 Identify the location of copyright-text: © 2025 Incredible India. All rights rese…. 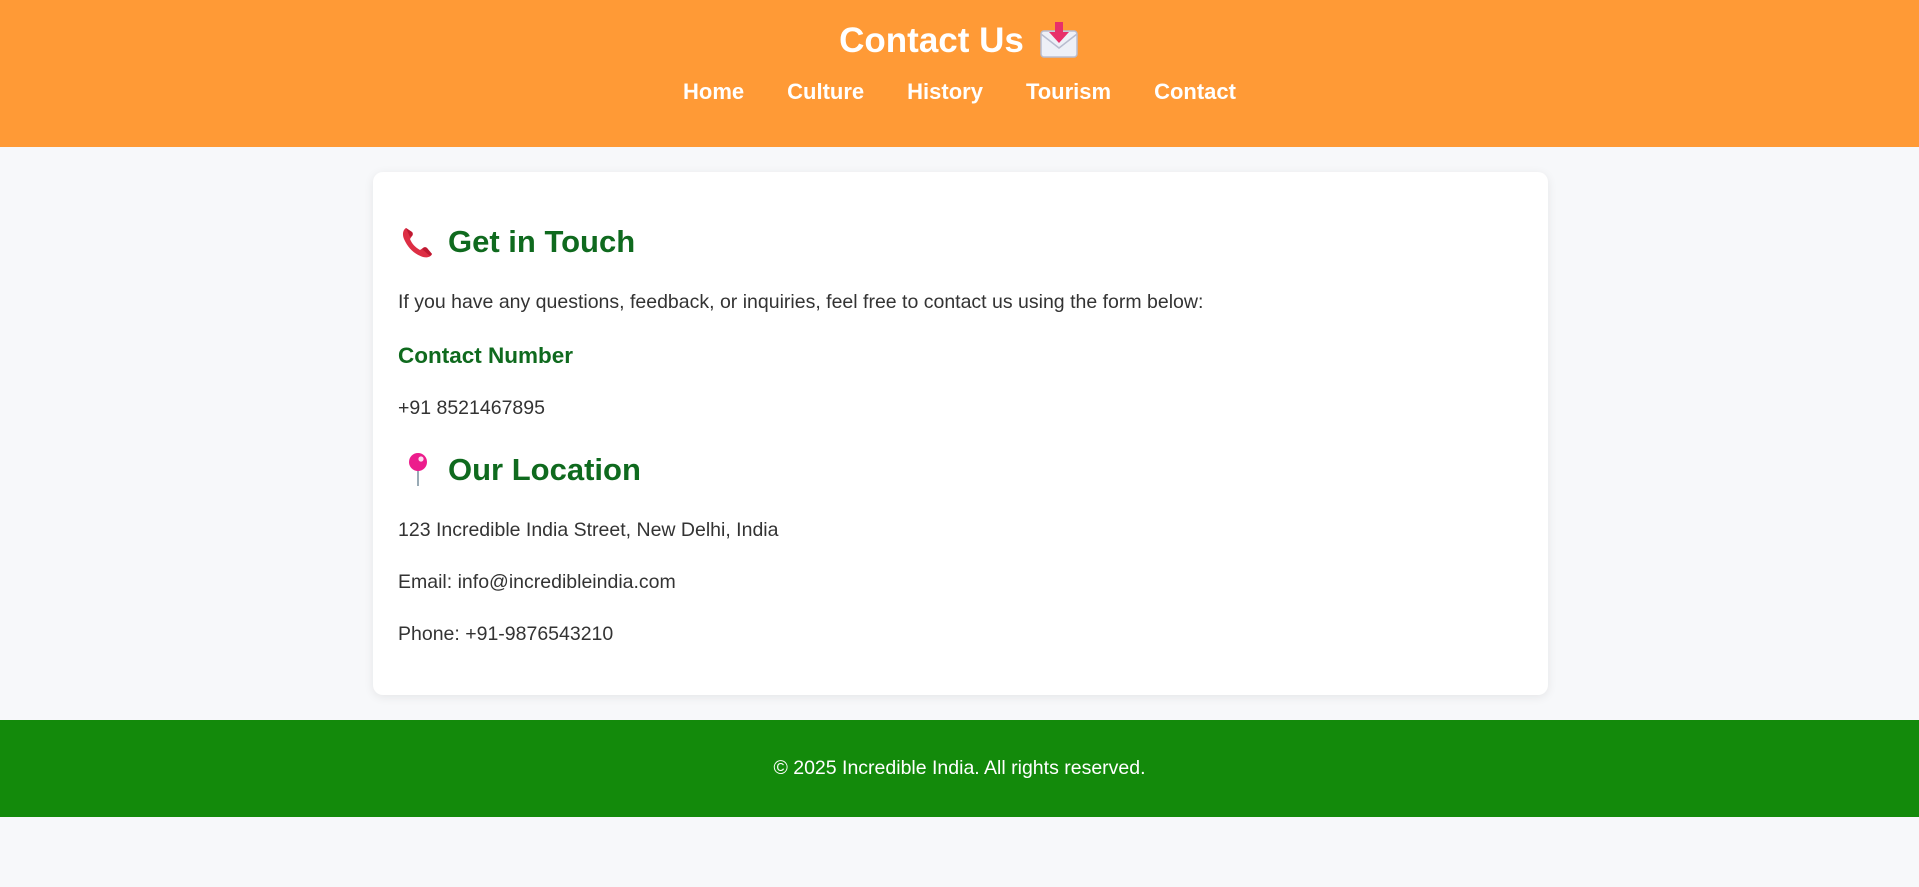
(959, 768).